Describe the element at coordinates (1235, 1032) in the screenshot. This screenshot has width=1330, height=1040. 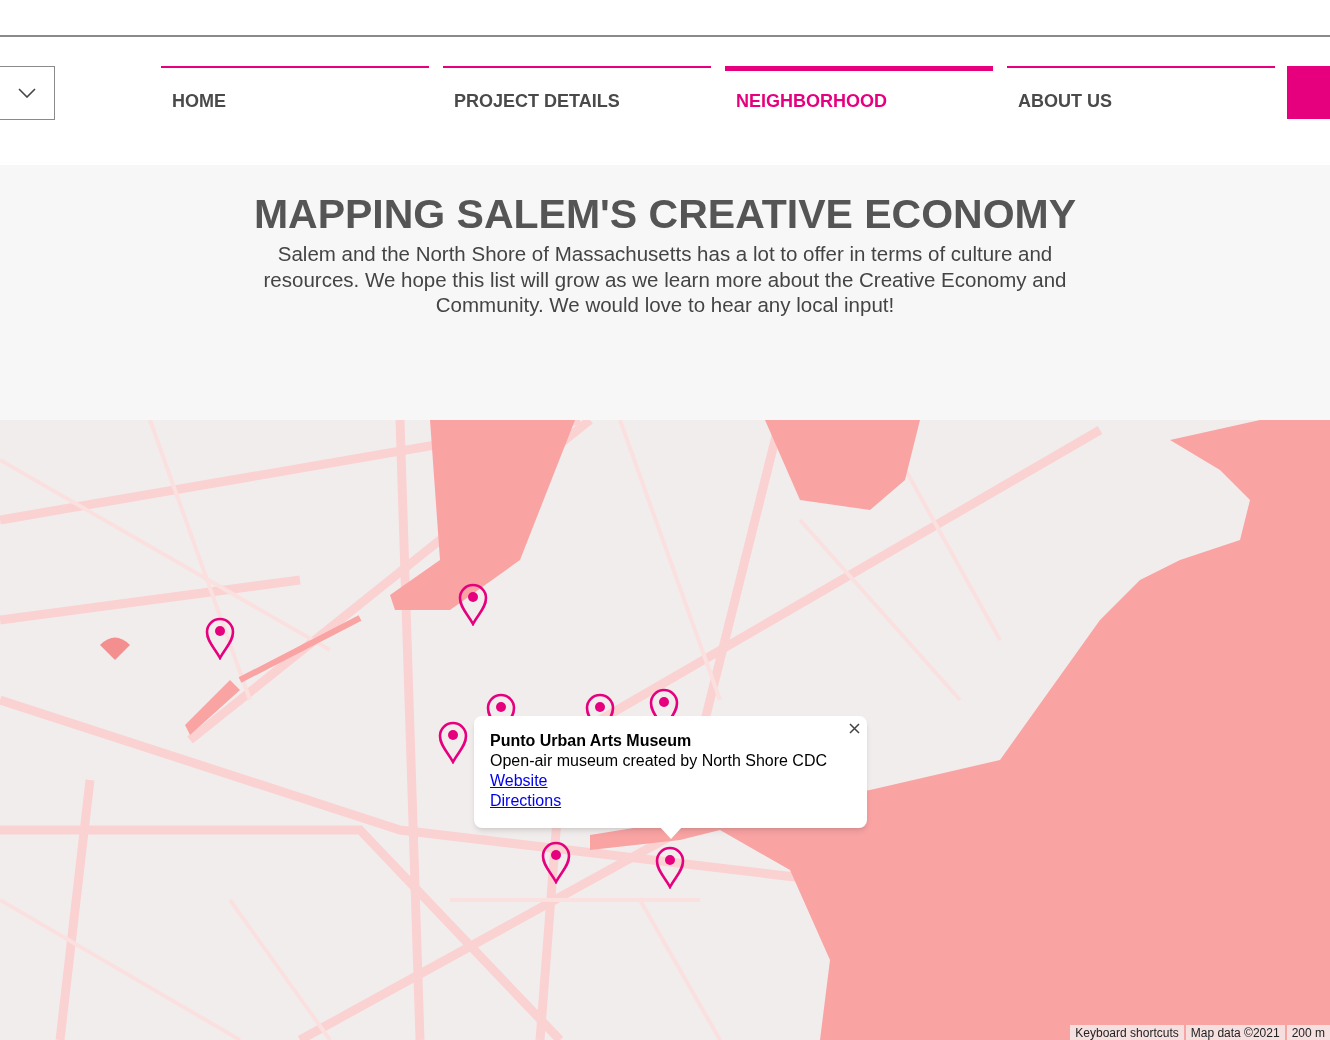
I see `map-attribution: Map data ©2021` at that location.